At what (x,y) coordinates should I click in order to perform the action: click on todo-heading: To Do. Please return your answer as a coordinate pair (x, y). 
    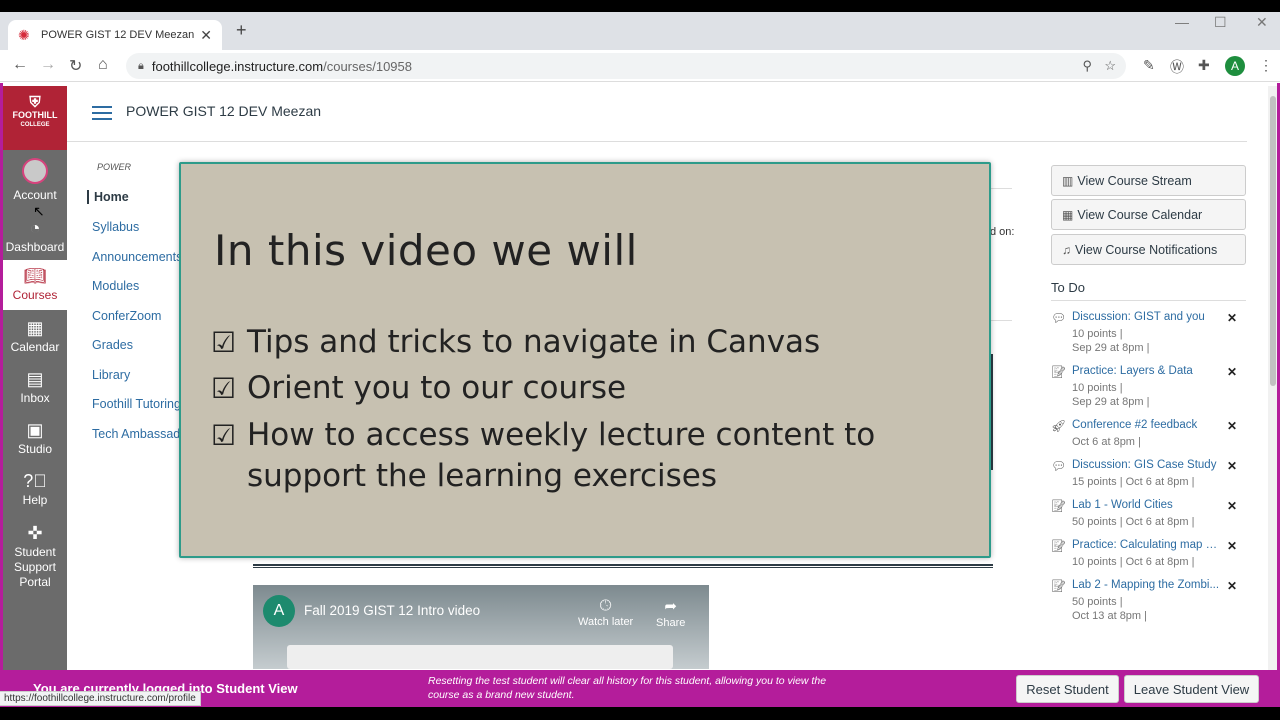
    Looking at the image, I should click on (1068, 287).